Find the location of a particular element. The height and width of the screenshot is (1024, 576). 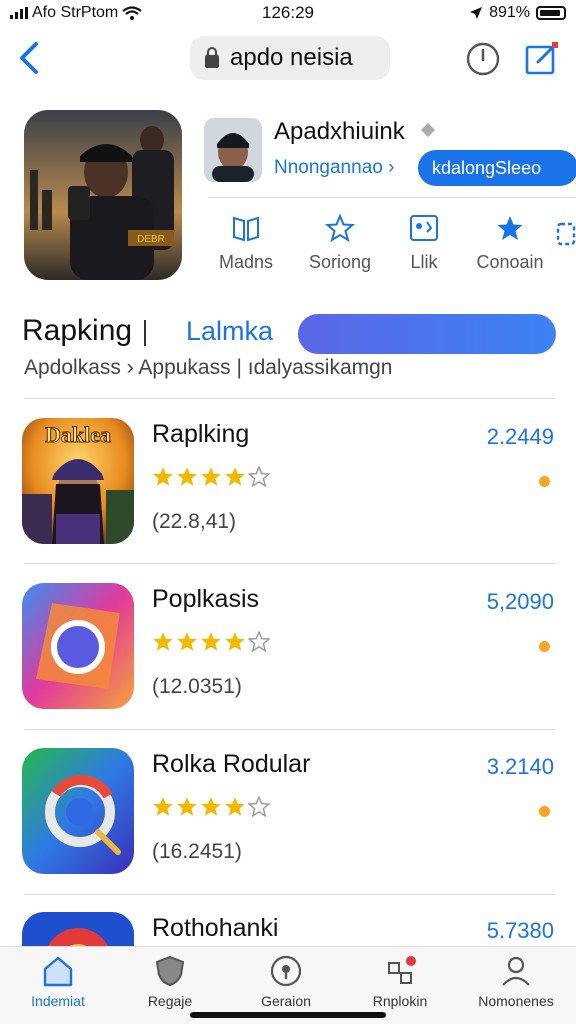

address-text: apdo neisia is located at coordinates (291, 57).